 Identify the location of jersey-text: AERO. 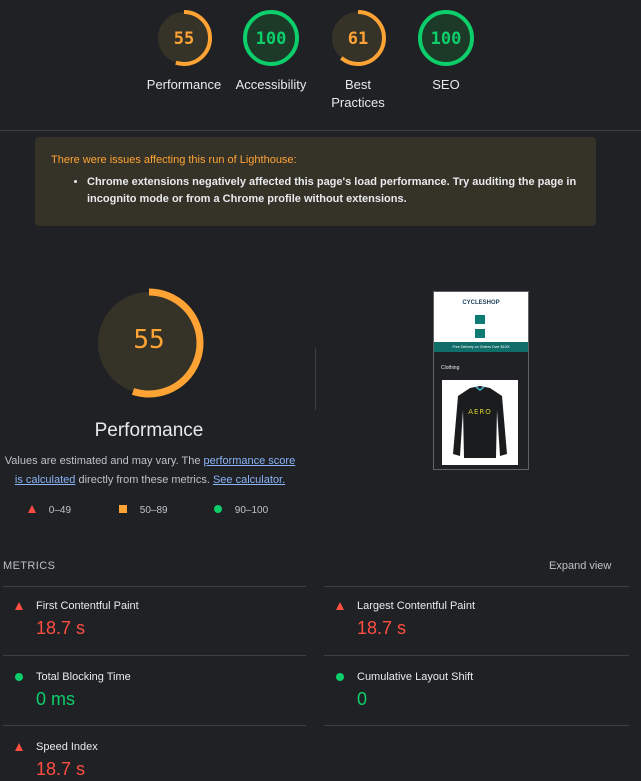
(480, 412).